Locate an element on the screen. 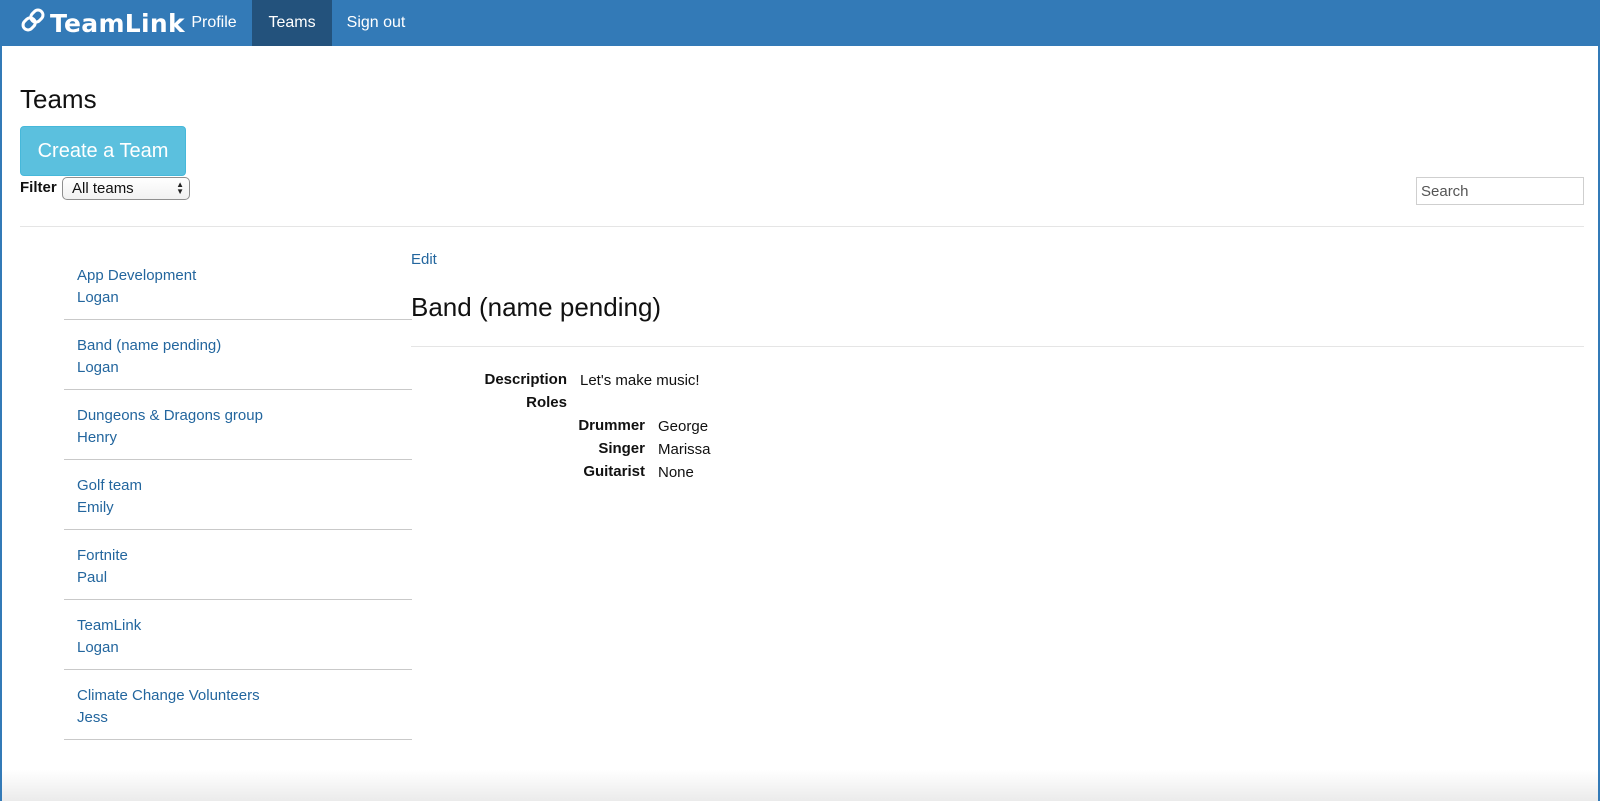 This screenshot has width=1600, height=801. link-icon is located at coordinates (34, 23).